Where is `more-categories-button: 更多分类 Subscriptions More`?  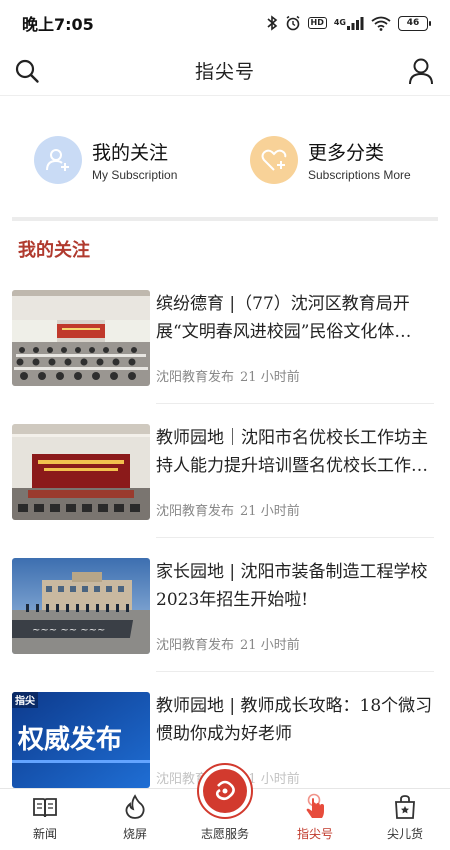
more-categories-button: 更多分类 Subscriptions More is located at coordinates (342, 160).